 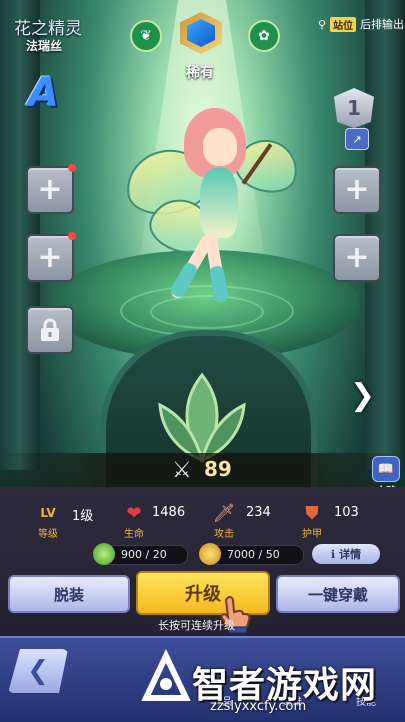 I want to click on stat-label: 等级, so click(x=48, y=534).